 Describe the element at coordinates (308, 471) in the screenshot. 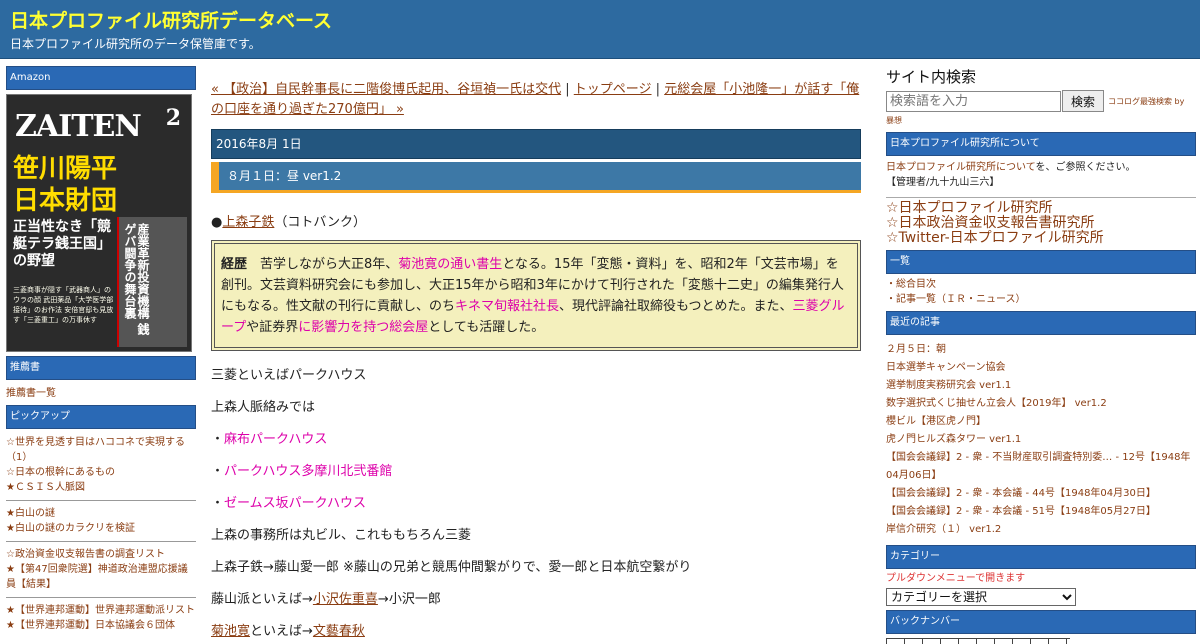

I see `building-link: パークハウス多摩川北弐番館` at that location.